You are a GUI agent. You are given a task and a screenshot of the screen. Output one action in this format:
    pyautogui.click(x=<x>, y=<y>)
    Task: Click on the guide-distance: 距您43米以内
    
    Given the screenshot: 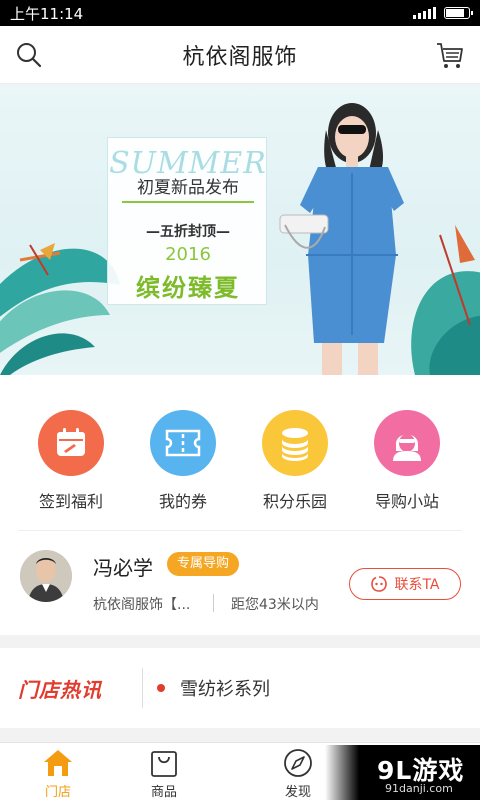 What is the action you would take?
    pyautogui.click(x=275, y=605)
    